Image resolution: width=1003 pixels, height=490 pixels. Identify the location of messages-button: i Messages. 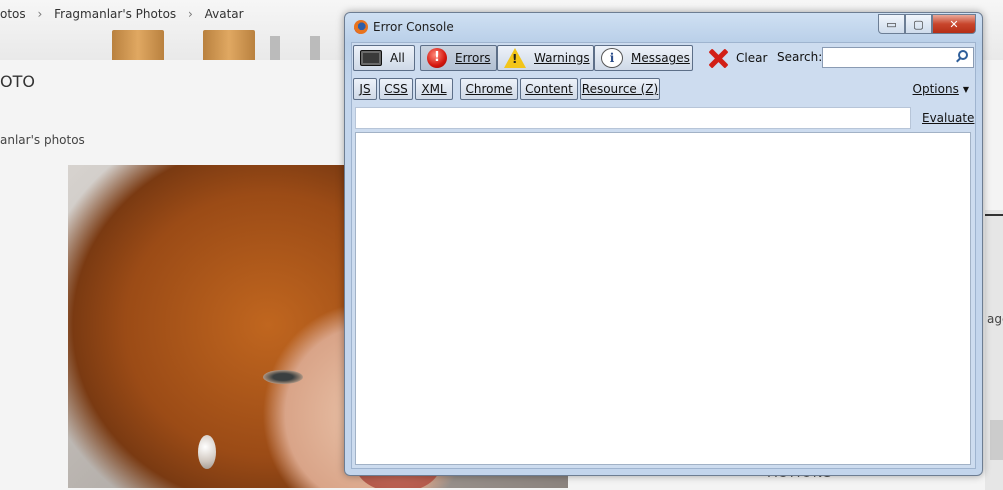
(643, 58).